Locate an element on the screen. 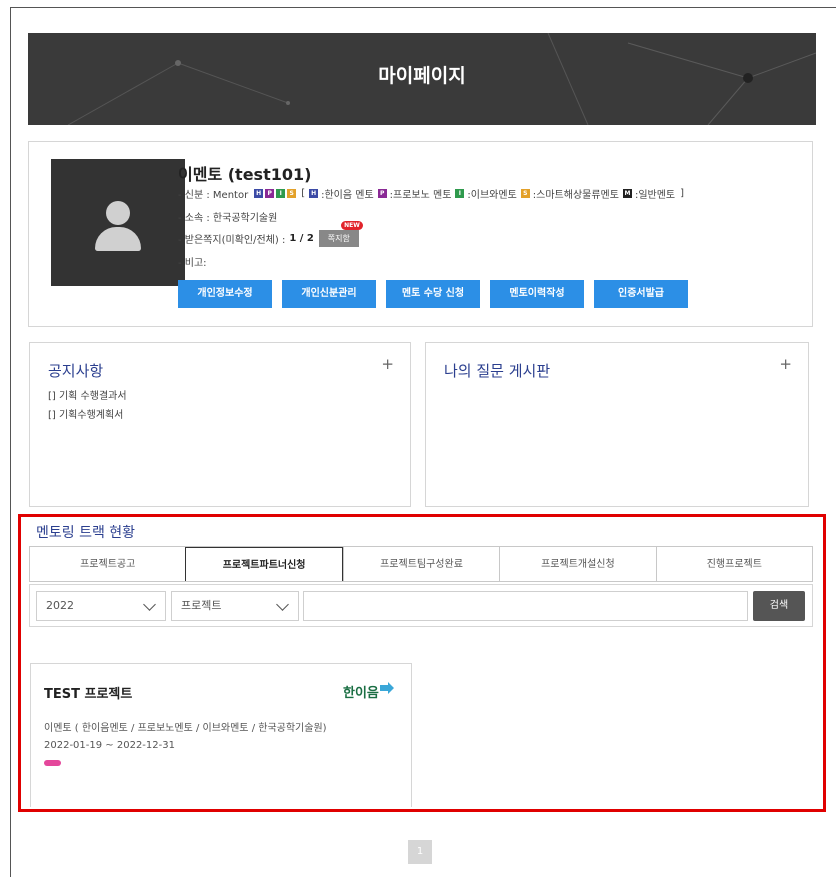 Image resolution: width=836 pixels, height=877 pixels. year-select: 2022 is located at coordinates (101, 606).